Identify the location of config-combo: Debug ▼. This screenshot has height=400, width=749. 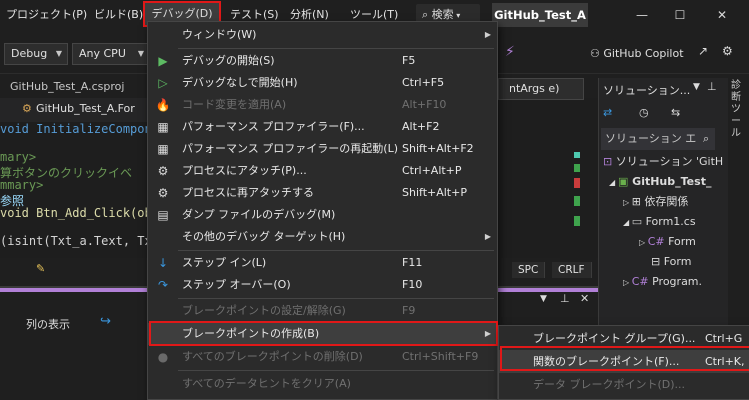
(36, 54).